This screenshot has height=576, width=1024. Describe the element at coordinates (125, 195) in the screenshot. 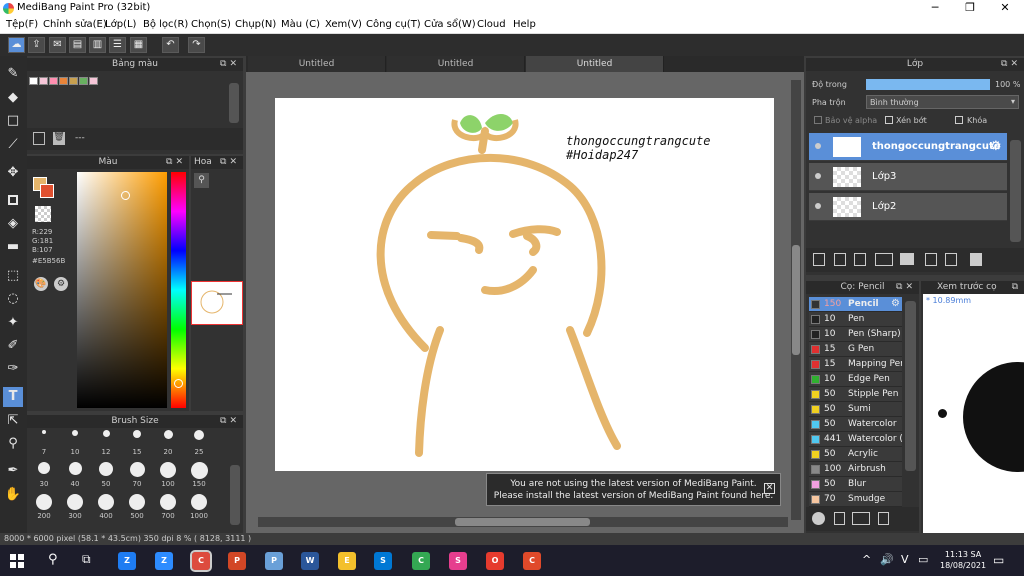

I see `color-picker-handle` at that location.